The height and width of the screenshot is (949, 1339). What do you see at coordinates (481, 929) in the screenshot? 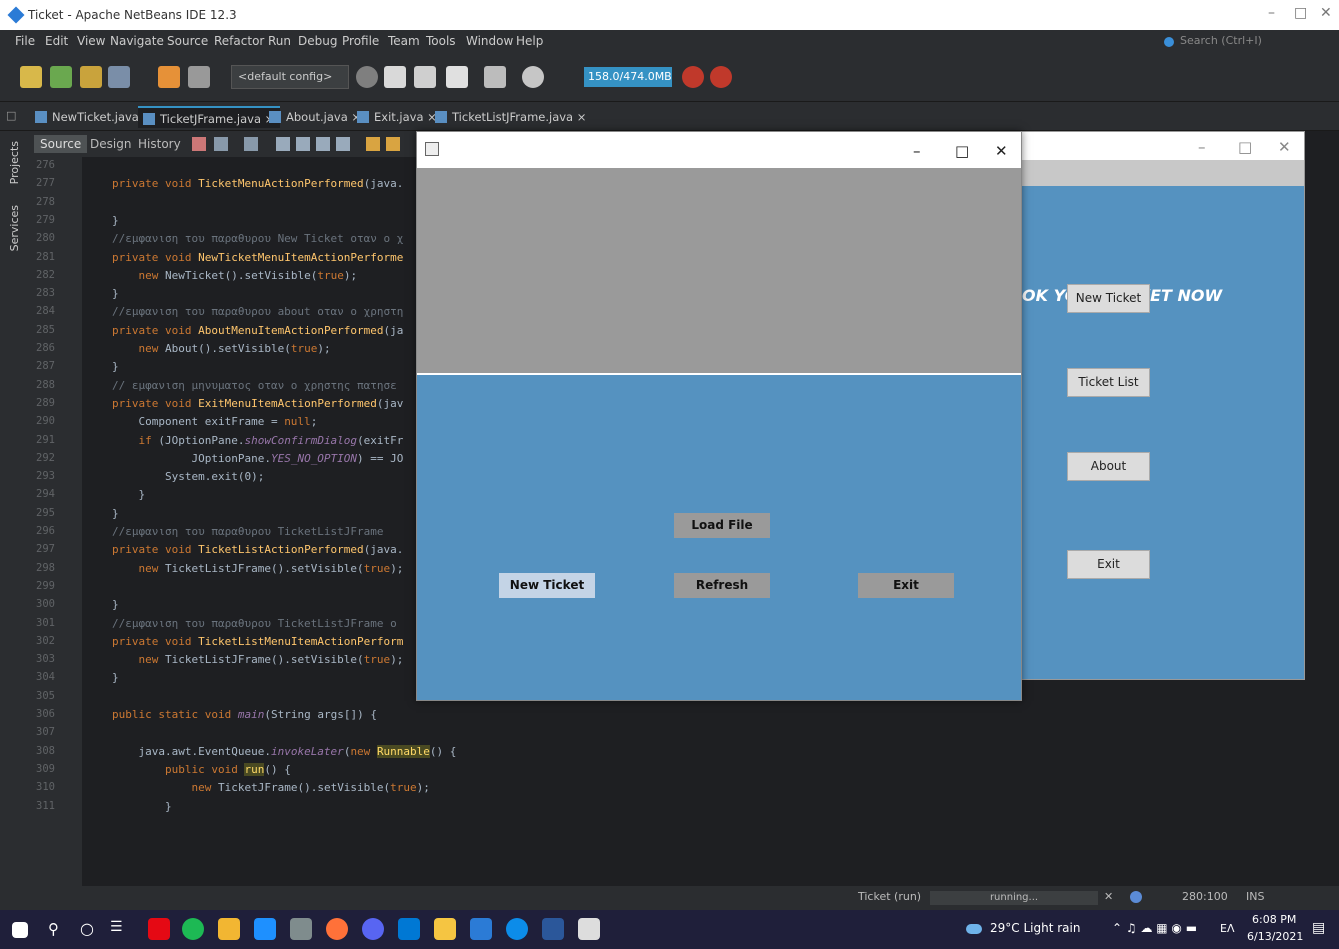
I see `netbeans-taskbar-icon` at bounding box center [481, 929].